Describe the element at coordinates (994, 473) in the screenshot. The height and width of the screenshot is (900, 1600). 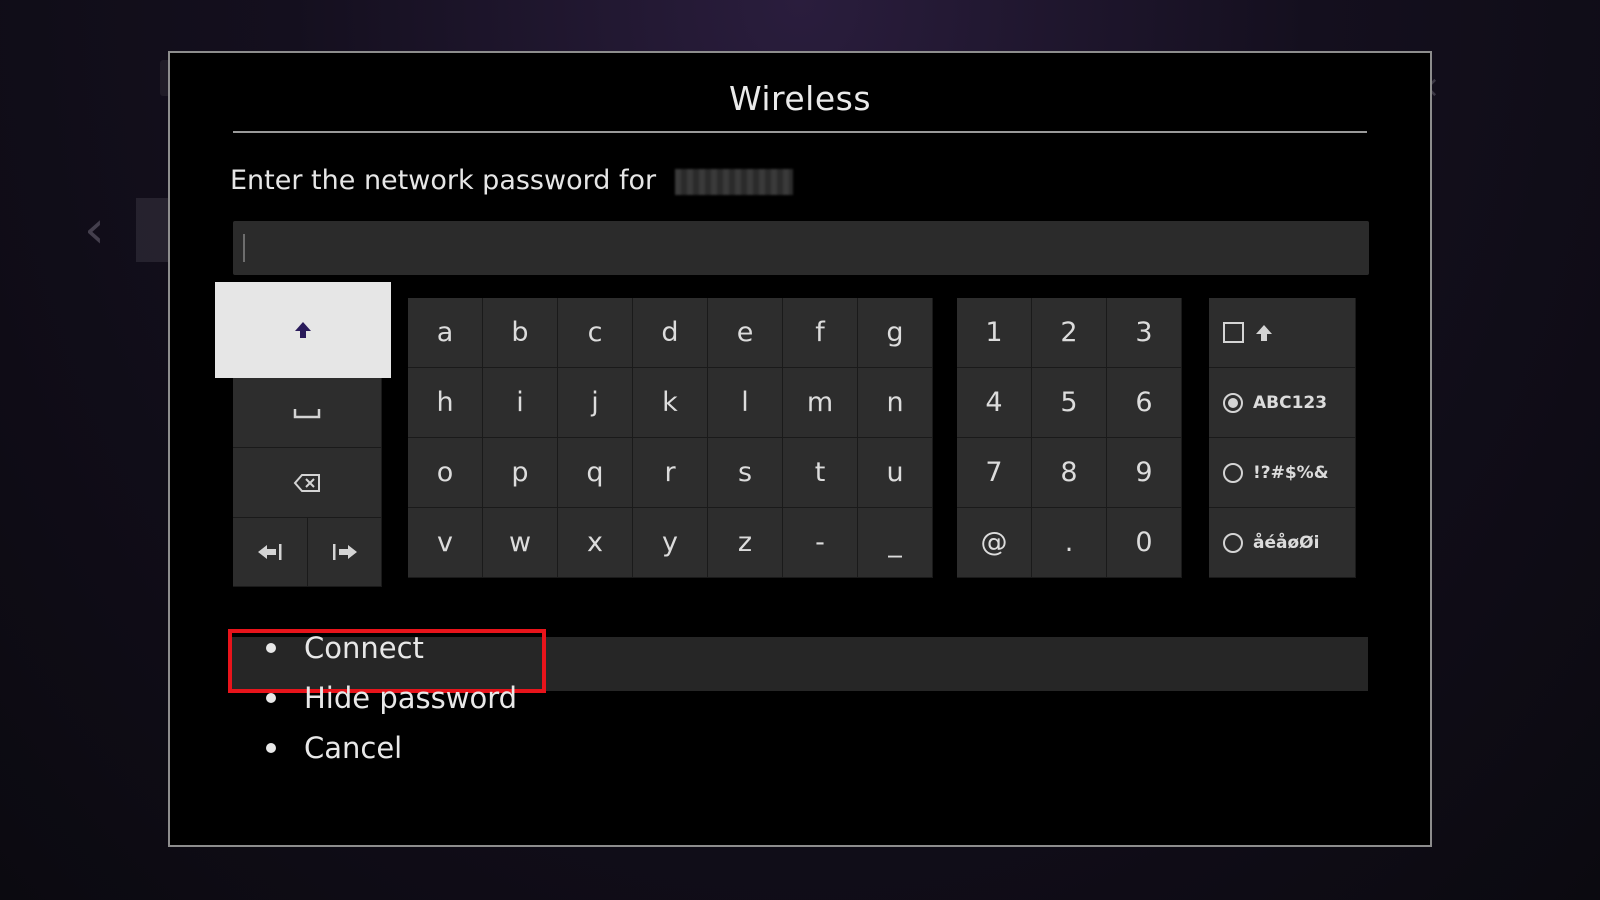
I see `number-key: 7` at that location.